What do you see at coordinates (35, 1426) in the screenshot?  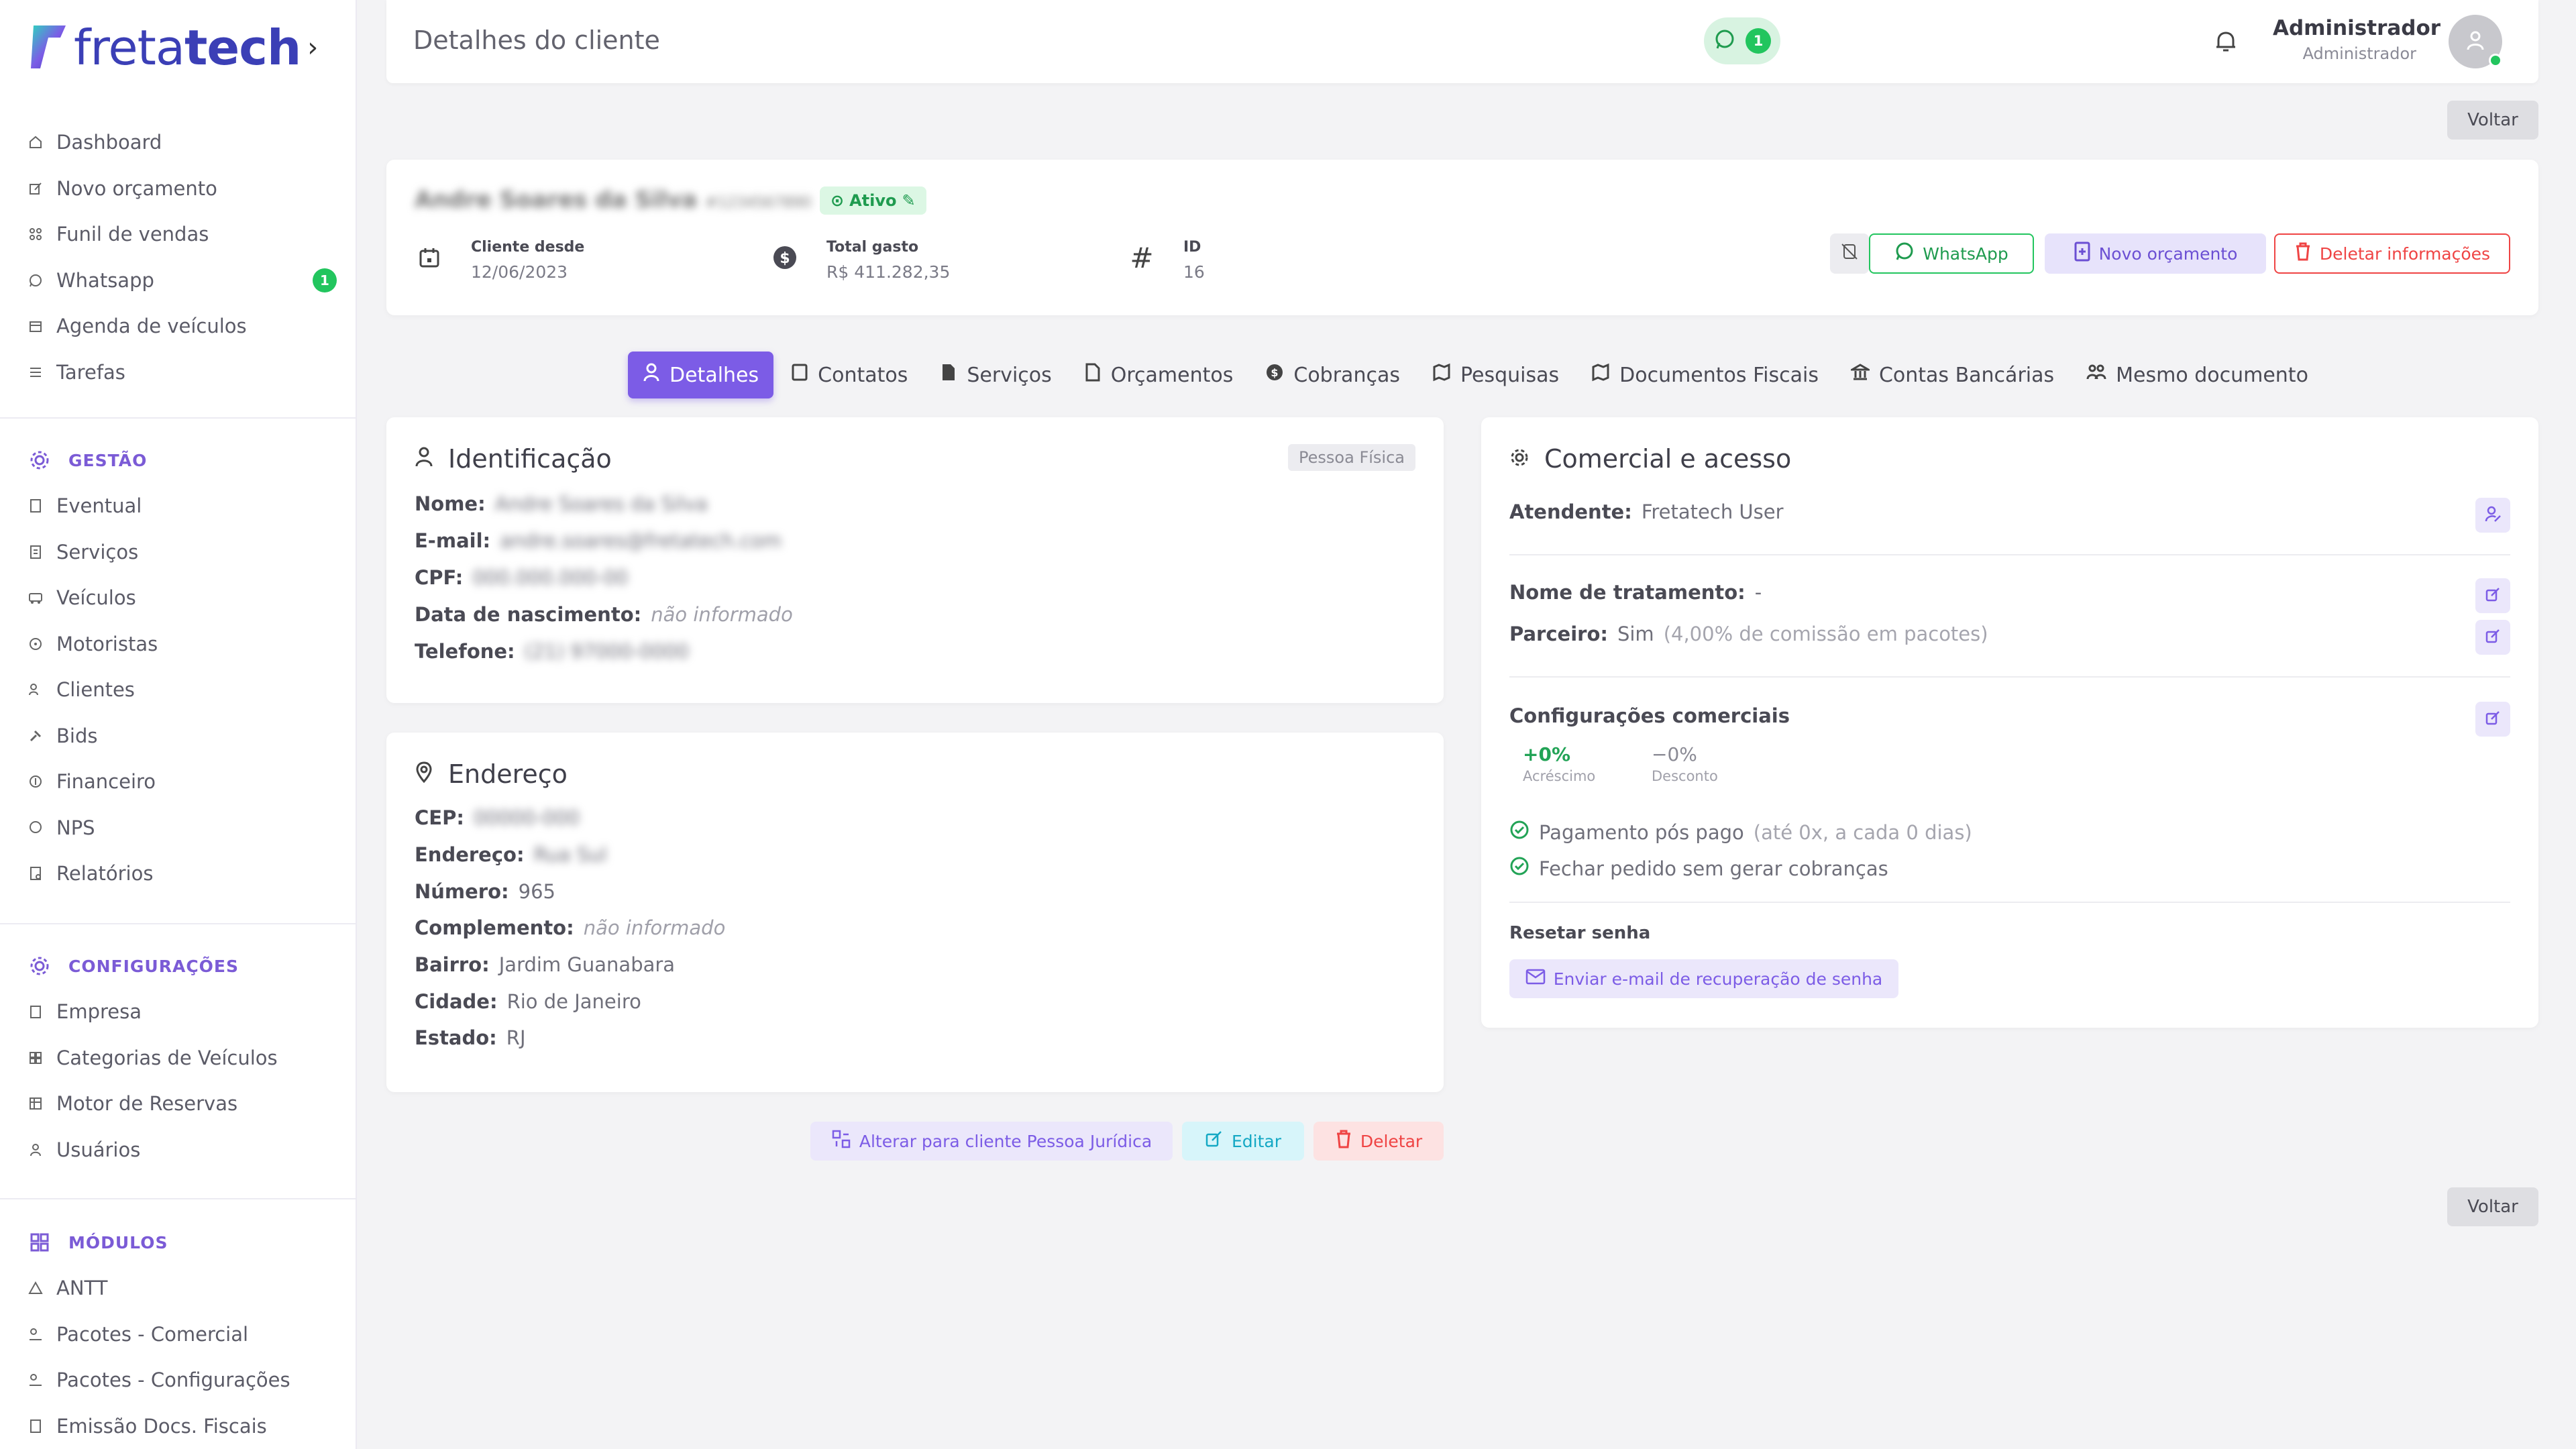 I see `invoice-icon` at bounding box center [35, 1426].